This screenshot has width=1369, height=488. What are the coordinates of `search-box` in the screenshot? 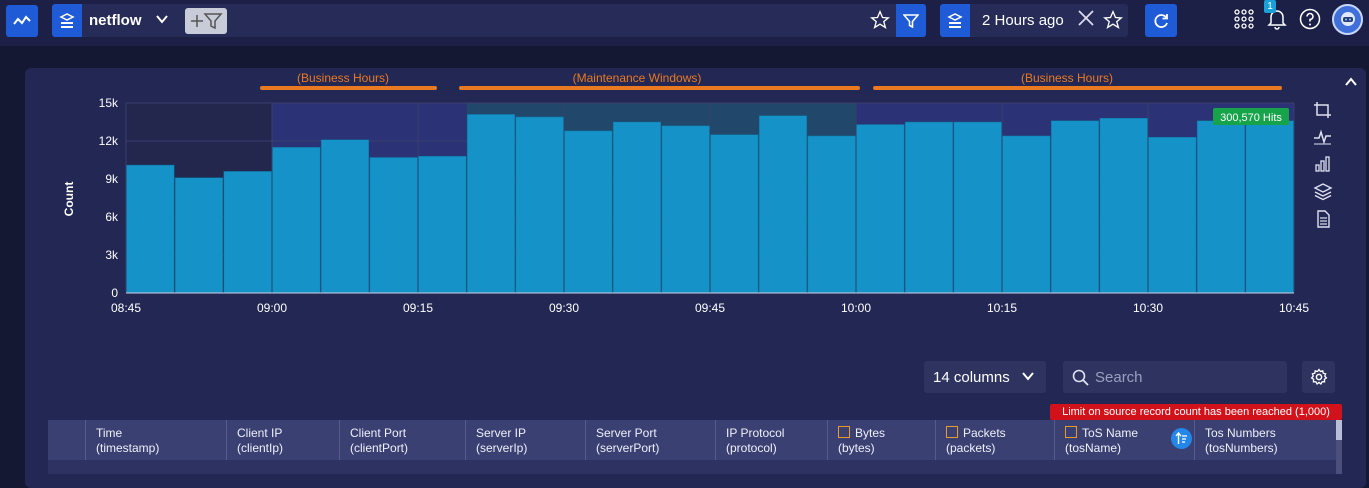 It's located at (1175, 377).